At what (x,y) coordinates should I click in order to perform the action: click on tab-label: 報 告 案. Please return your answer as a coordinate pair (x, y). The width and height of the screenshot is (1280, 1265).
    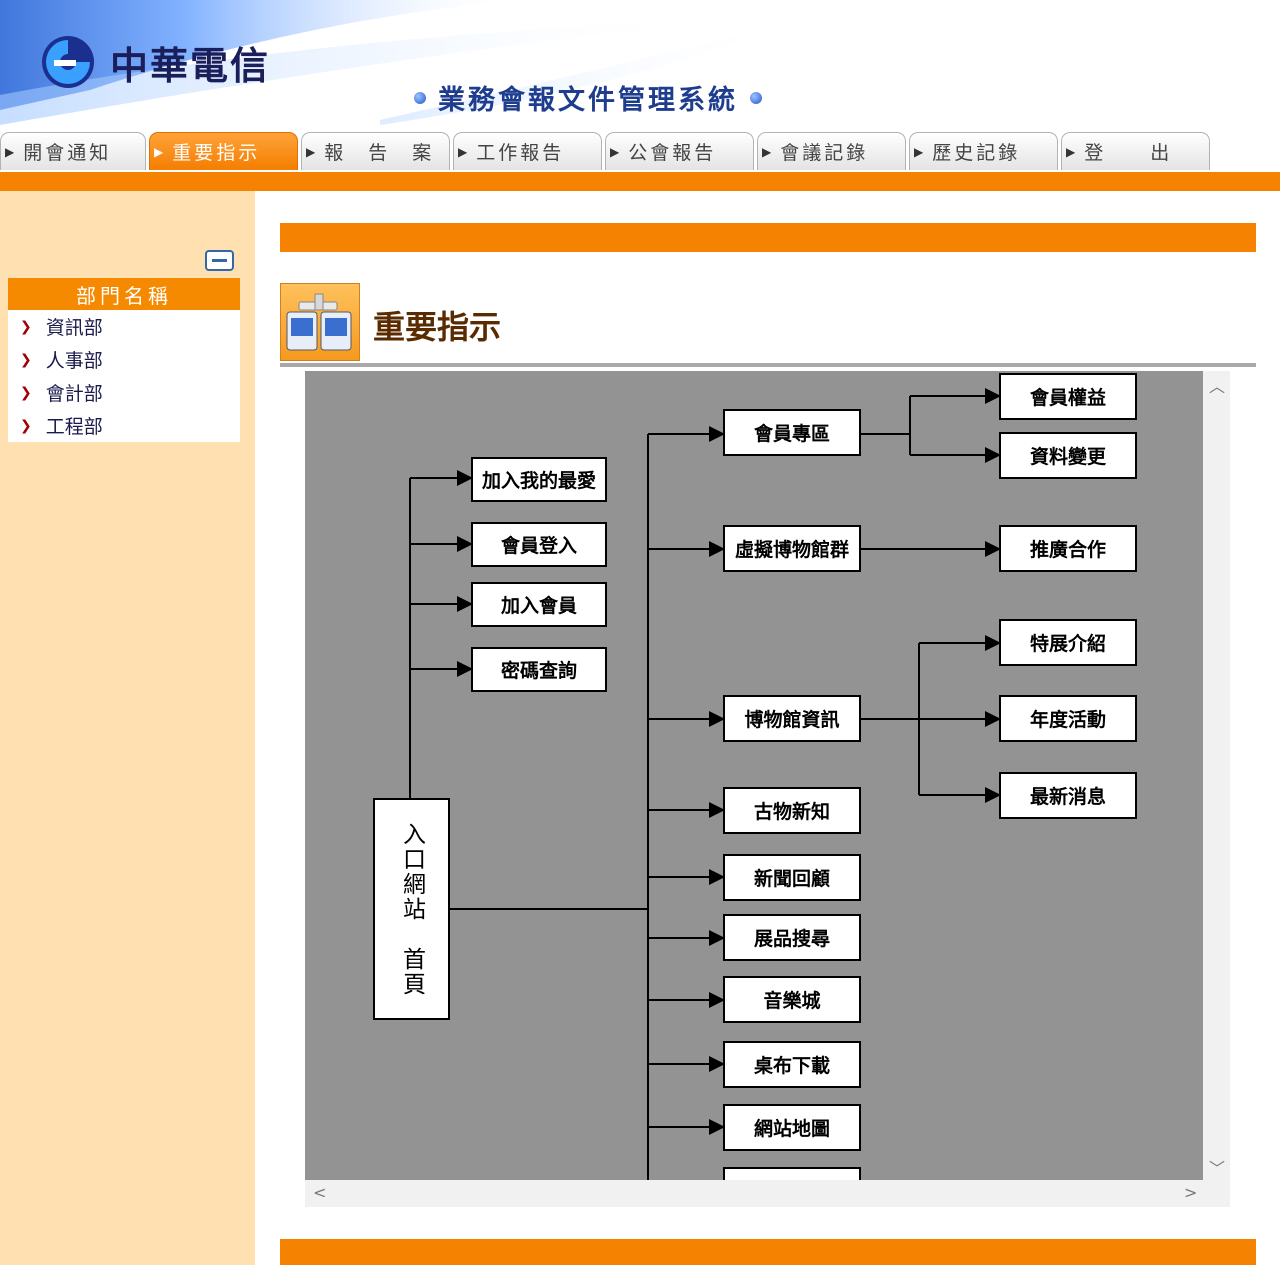
    Looking at the image, I should click on (379, 153).